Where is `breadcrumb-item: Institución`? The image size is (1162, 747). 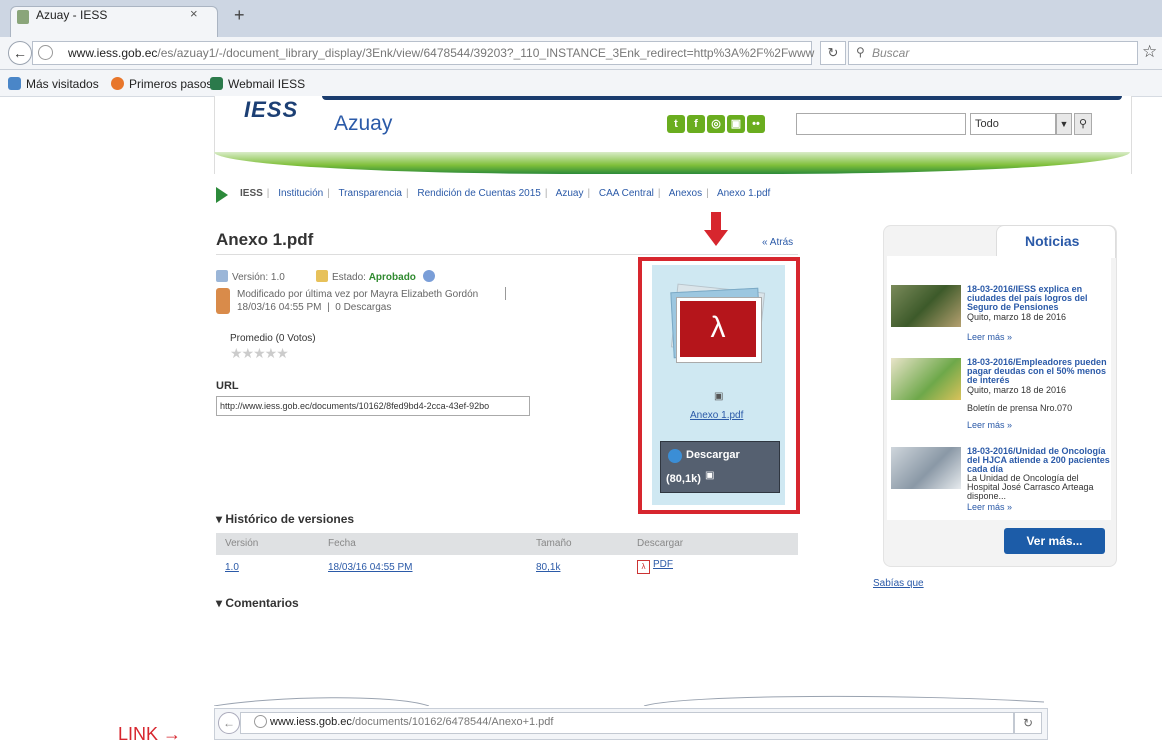 breadcrumb-item: Institución is located at coordinates (300, 193).